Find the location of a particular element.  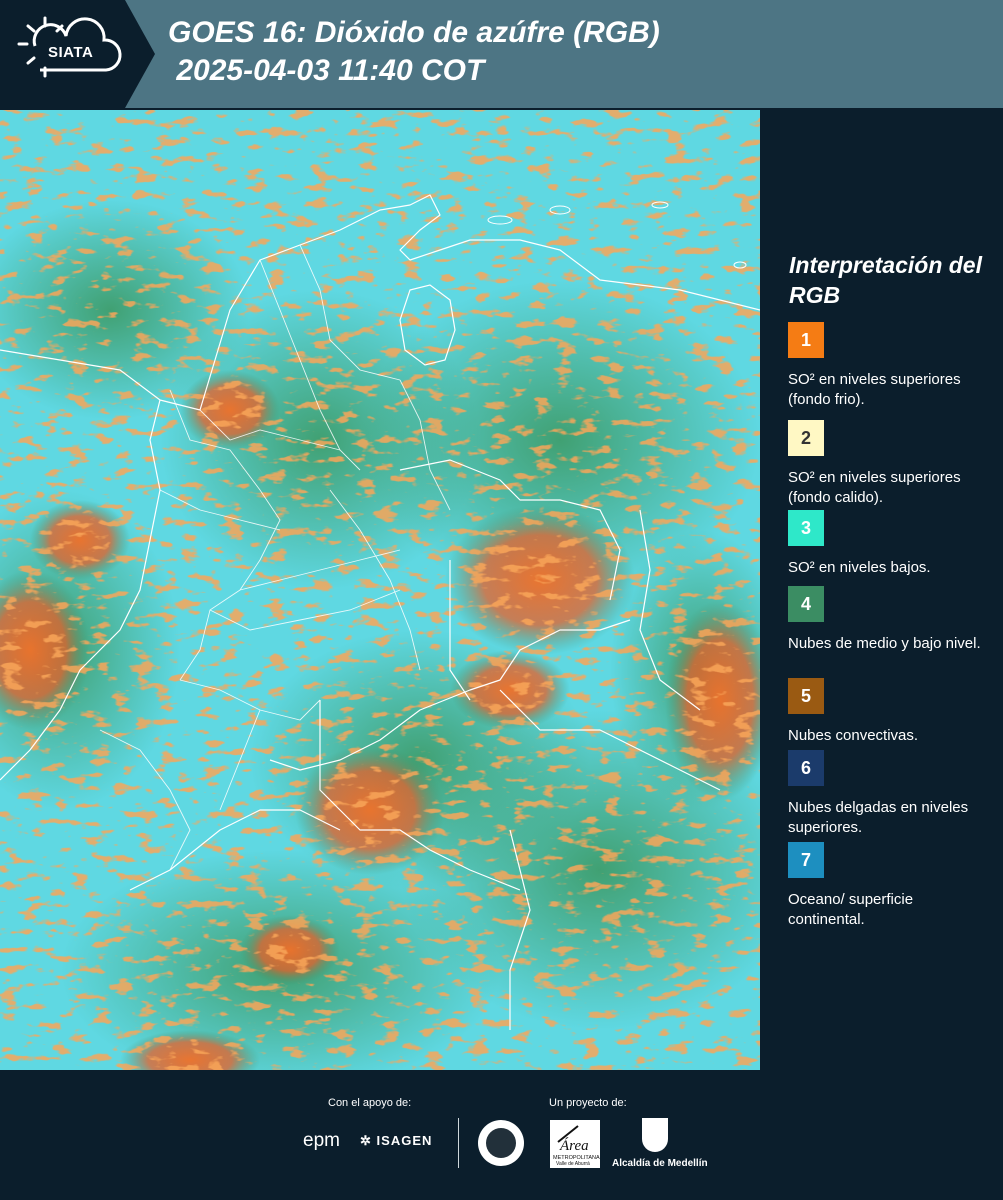

legend-number: 5 is located at coordinates (805, 695).